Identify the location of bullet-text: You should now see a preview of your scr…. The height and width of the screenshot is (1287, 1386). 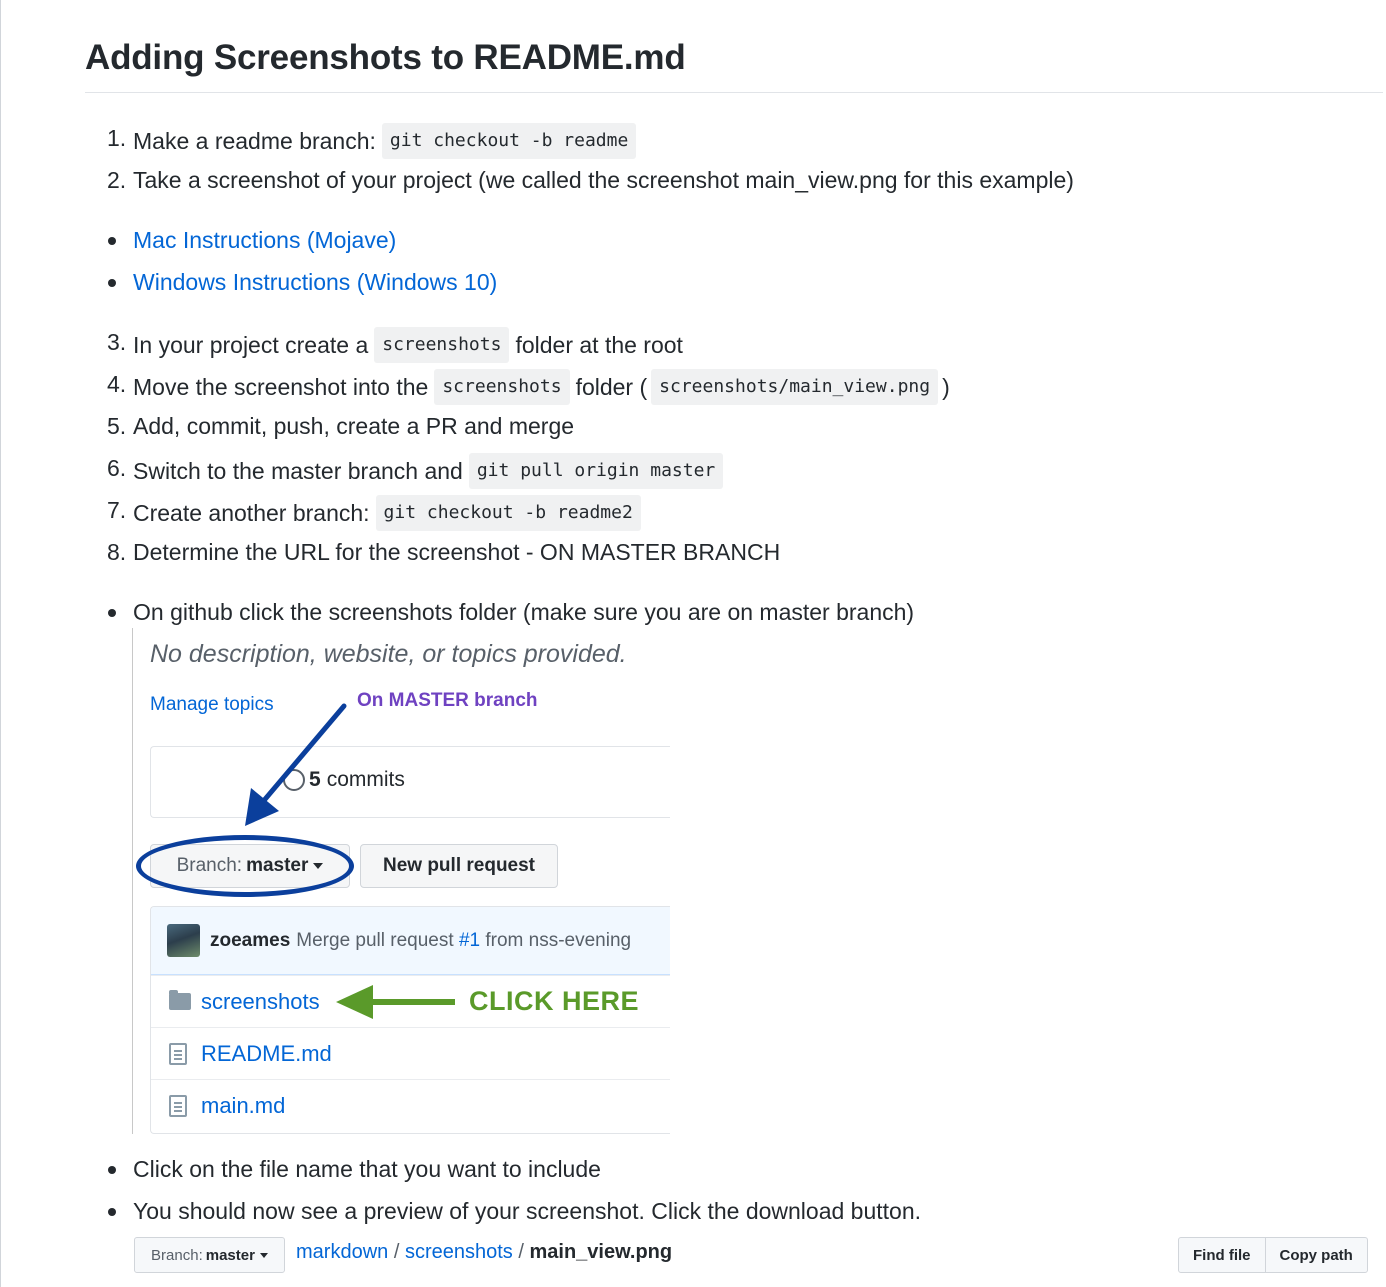
(527, 1211).